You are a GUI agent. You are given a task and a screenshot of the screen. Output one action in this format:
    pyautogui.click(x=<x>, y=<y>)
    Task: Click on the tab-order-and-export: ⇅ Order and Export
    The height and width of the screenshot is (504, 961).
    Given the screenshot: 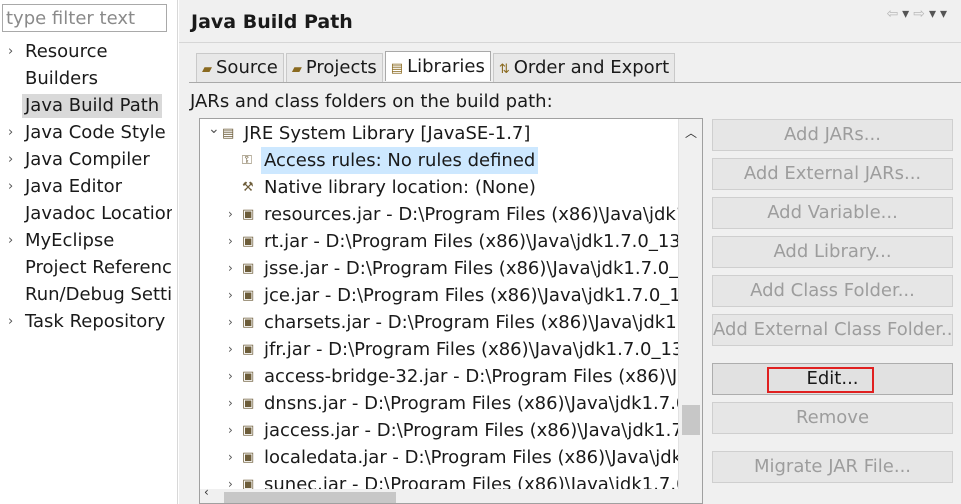 What is the action you would take?
    pyautogui.click(x=584, y=67)
    